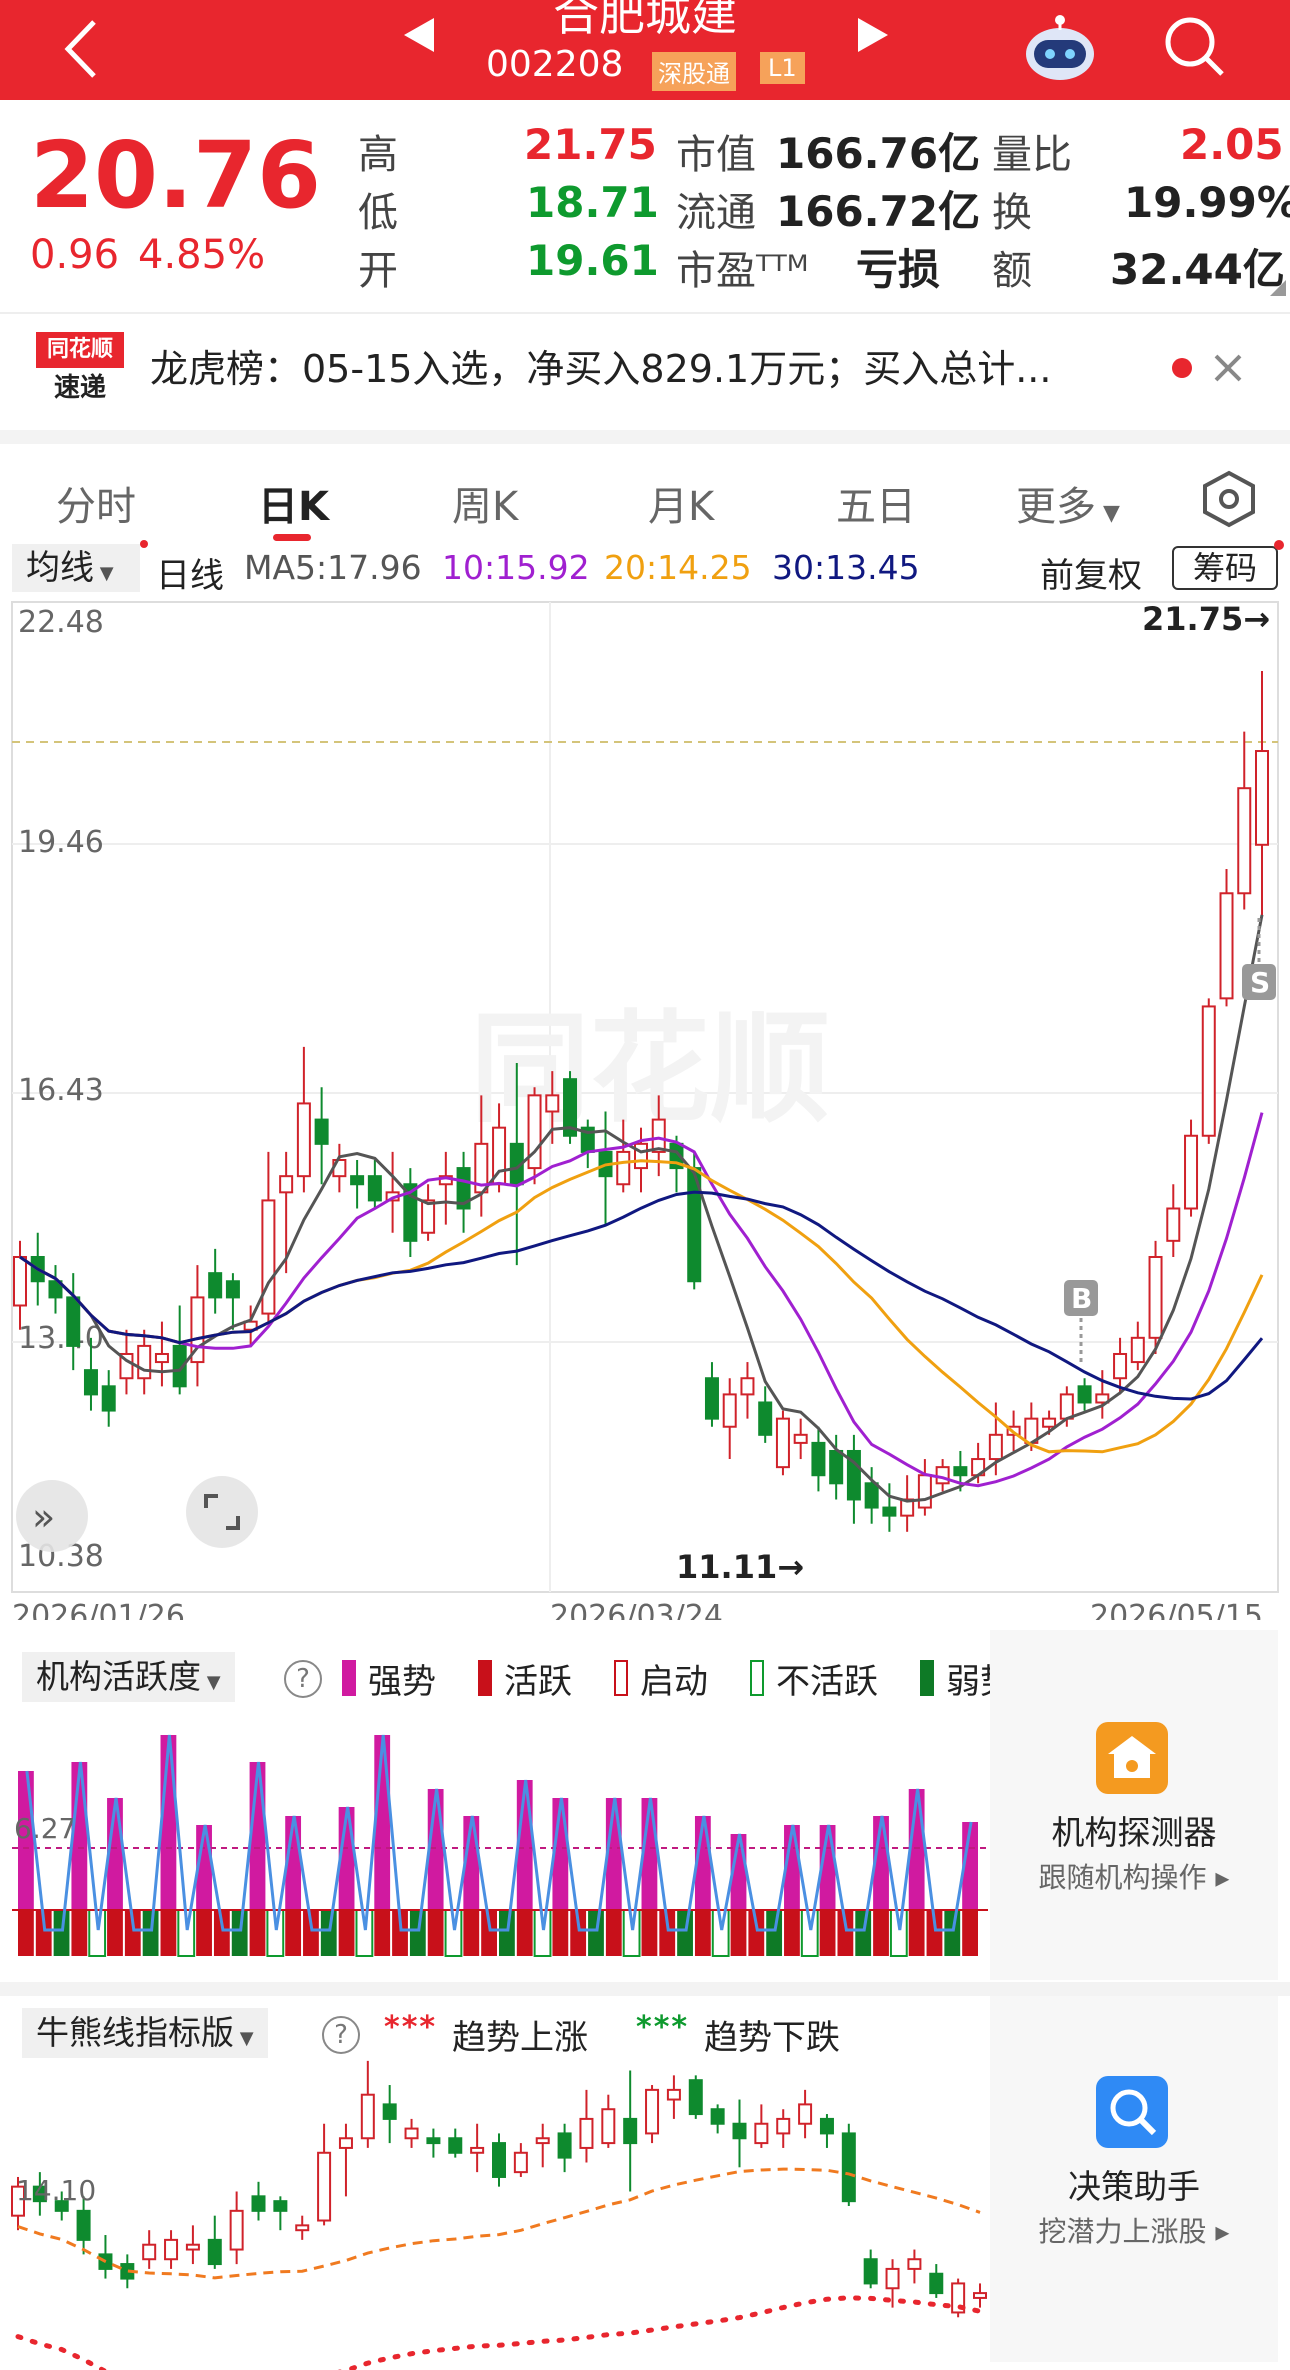 The height and width of the screenshot is (2370, 1290). What do you see at coordinates (104, 573) in the screenshot?
I see `caret-down-icon: ▼` at bounding box center [104, 573].